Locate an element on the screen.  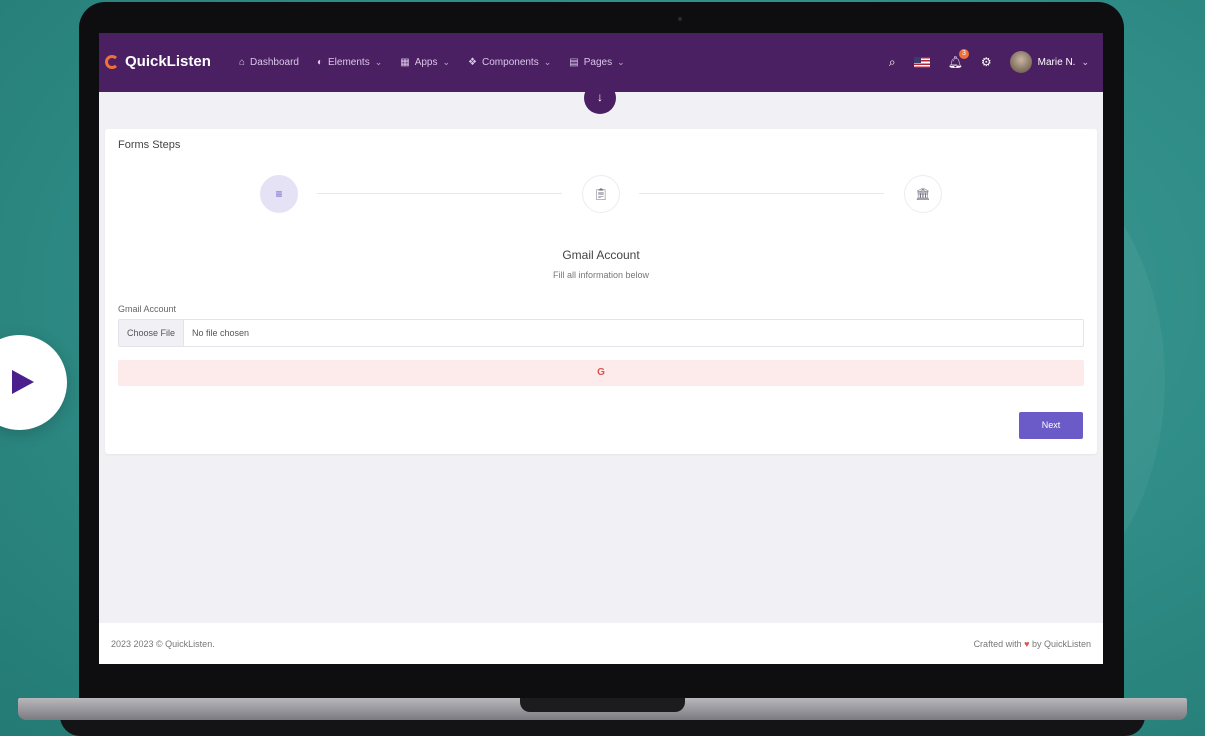
file-status: No file chosen is located at coordinates (221, 333).